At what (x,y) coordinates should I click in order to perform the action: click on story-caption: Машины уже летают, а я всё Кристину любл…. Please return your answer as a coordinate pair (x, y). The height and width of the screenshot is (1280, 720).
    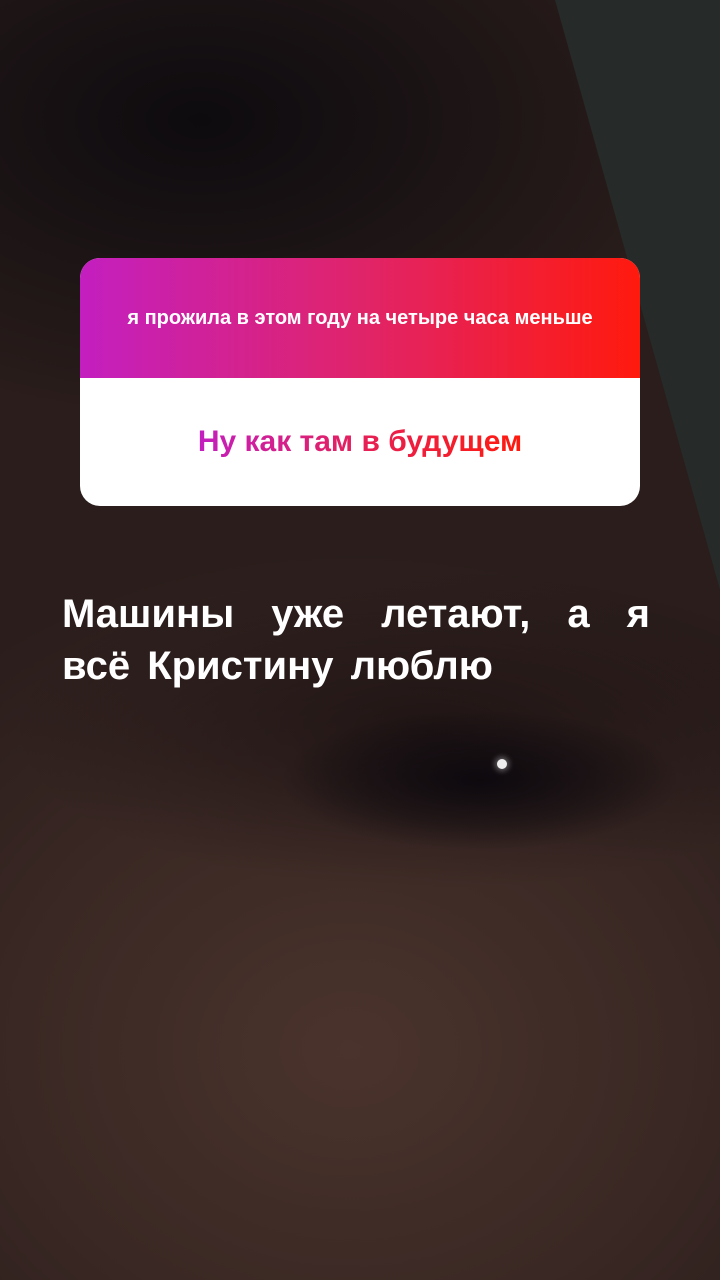
    Looking at the image, I should click on (356, 640).